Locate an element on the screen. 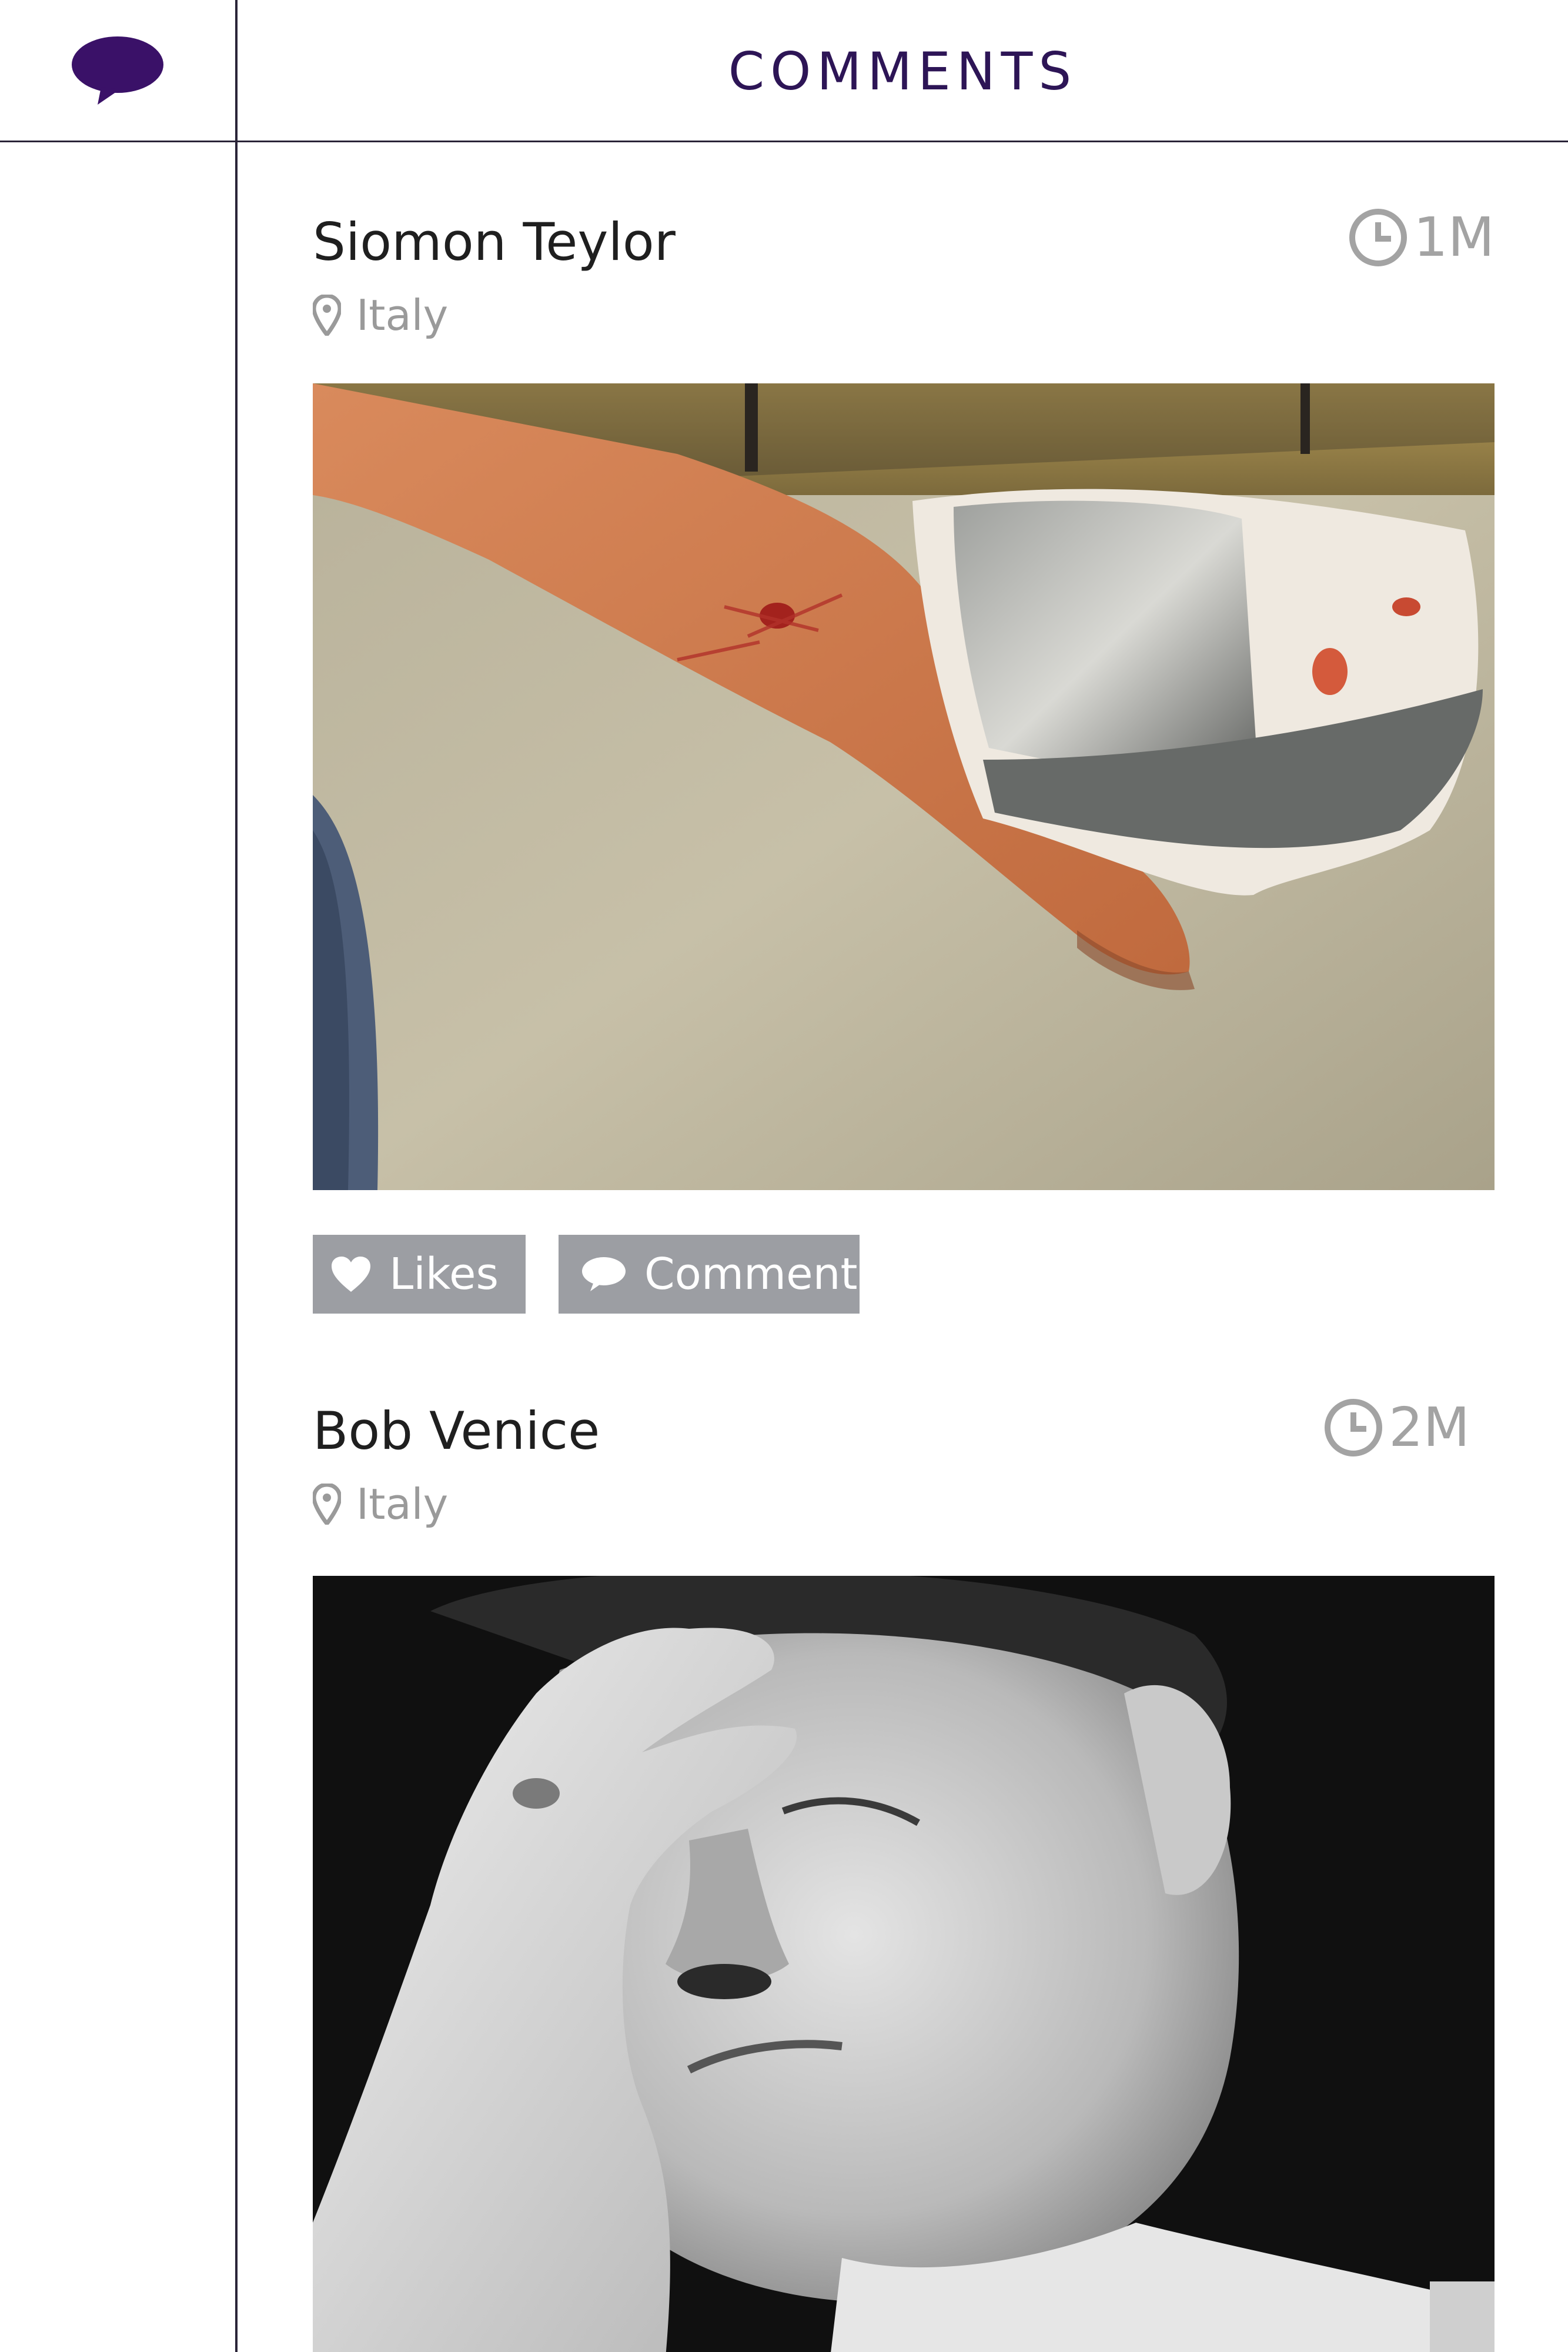  likes-button-label: Likes is located at coordinates (444, 1274).